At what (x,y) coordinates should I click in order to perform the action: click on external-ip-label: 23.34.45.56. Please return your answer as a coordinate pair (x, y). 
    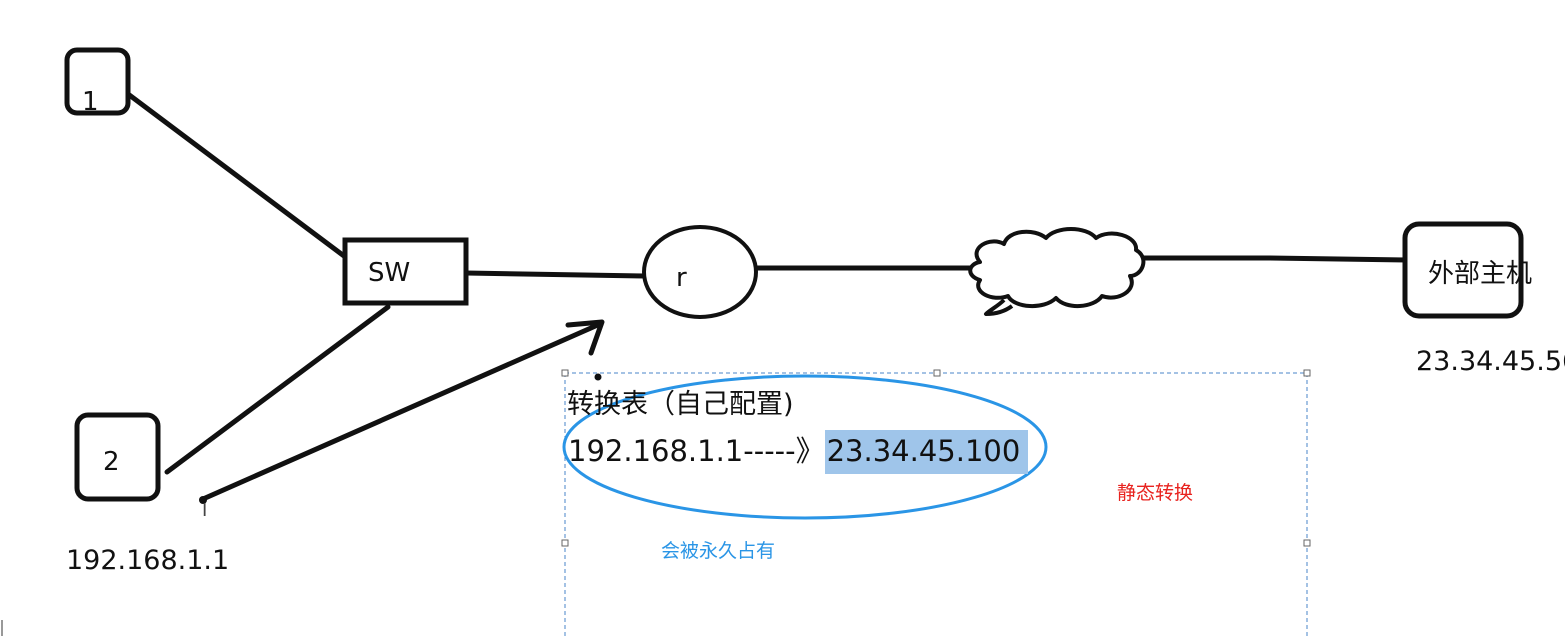
    Looking at the image, I should click on (1490, 361).